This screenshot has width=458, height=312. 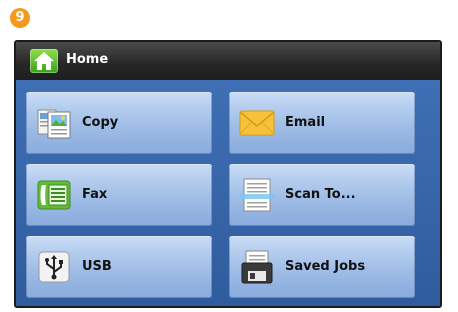 What do you see at coordinates (305, 122) in the screenshot?
I see `email-label: Email` at bounding box center [305, 122].